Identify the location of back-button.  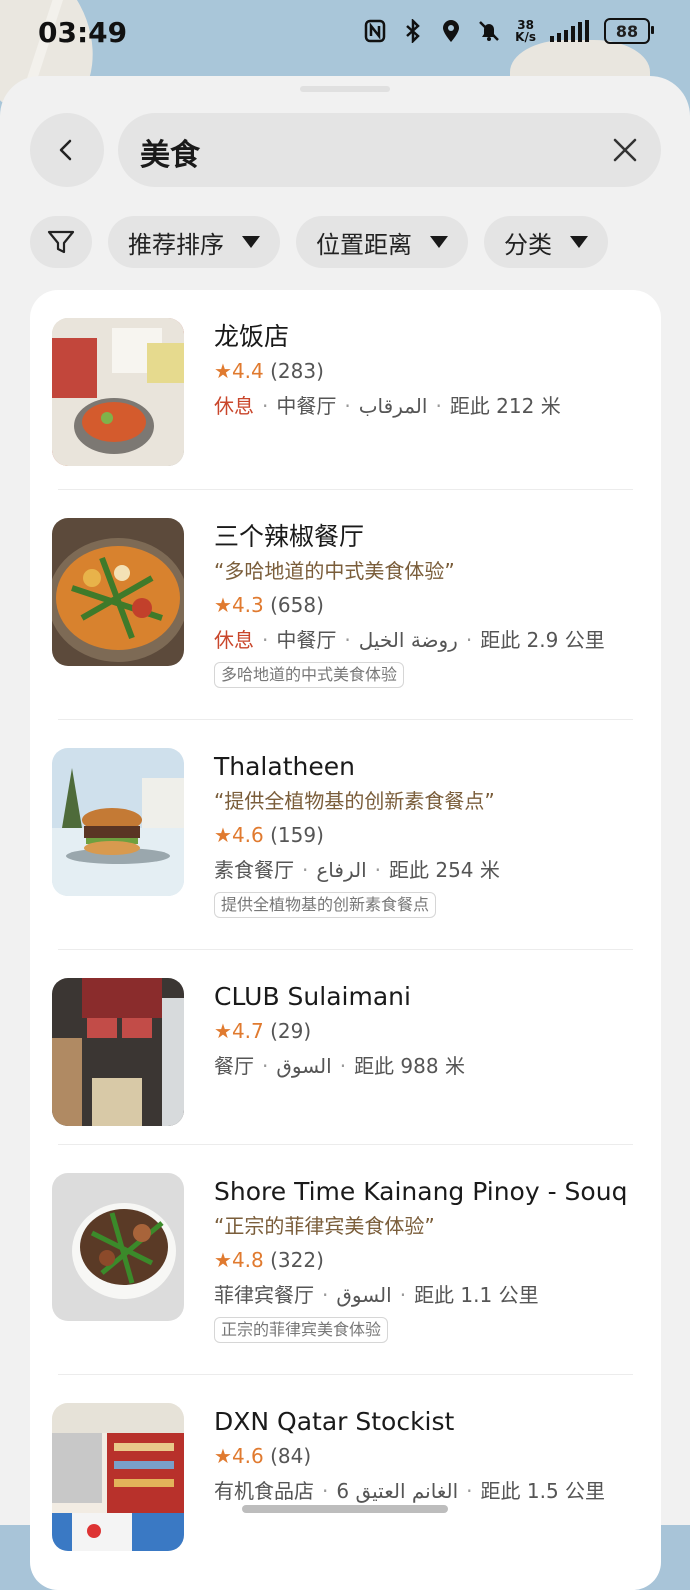
(67, 150).